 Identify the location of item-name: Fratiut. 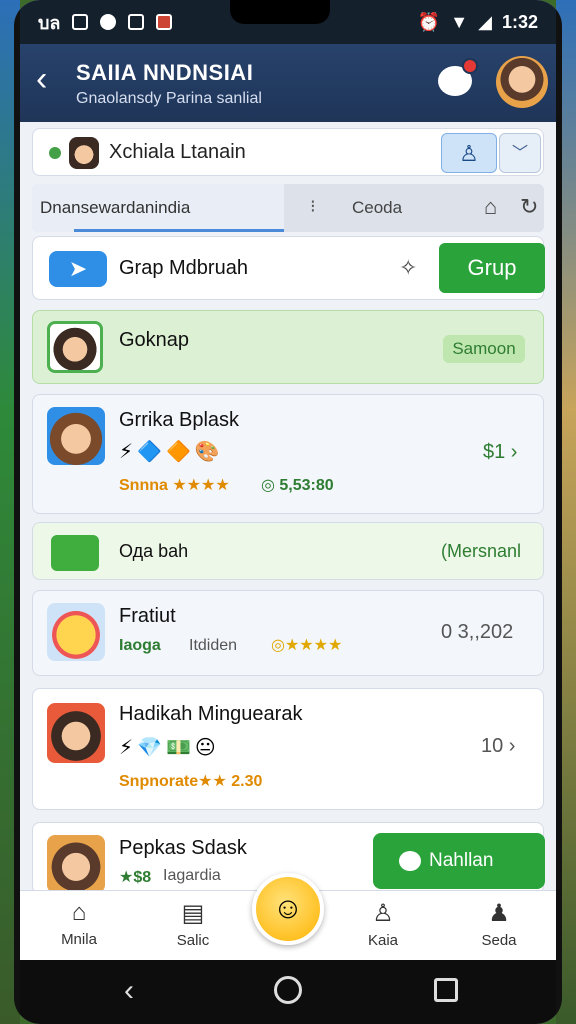
(147, 616).